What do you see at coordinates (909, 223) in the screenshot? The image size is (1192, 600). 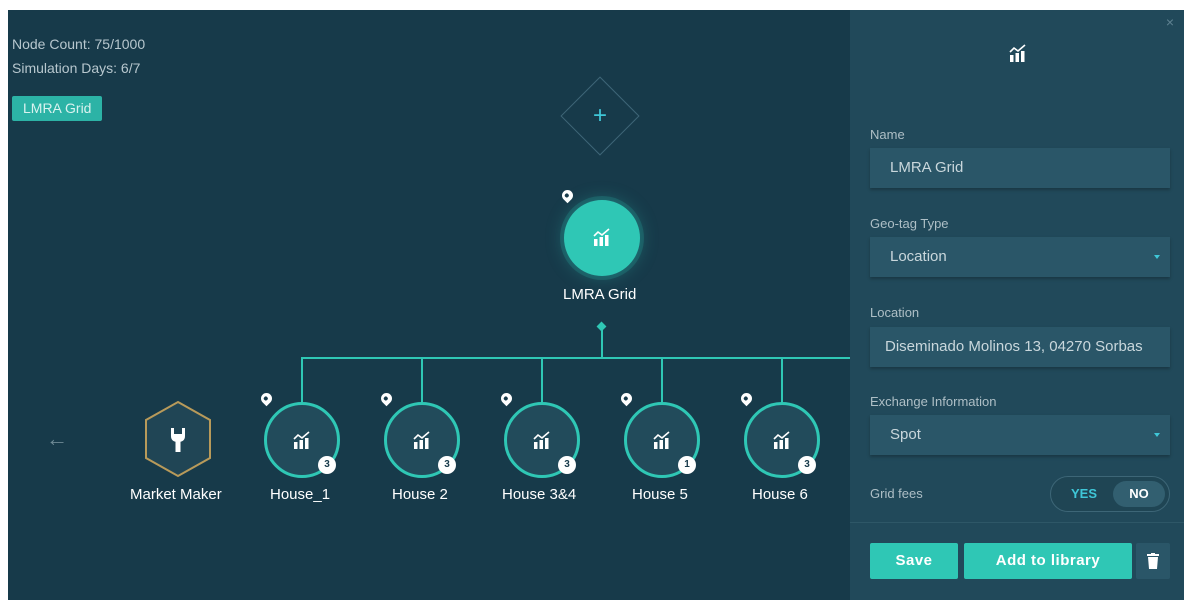 I see `geo-tag-label: Geo-tag Type` at bounding box center [909, 223].